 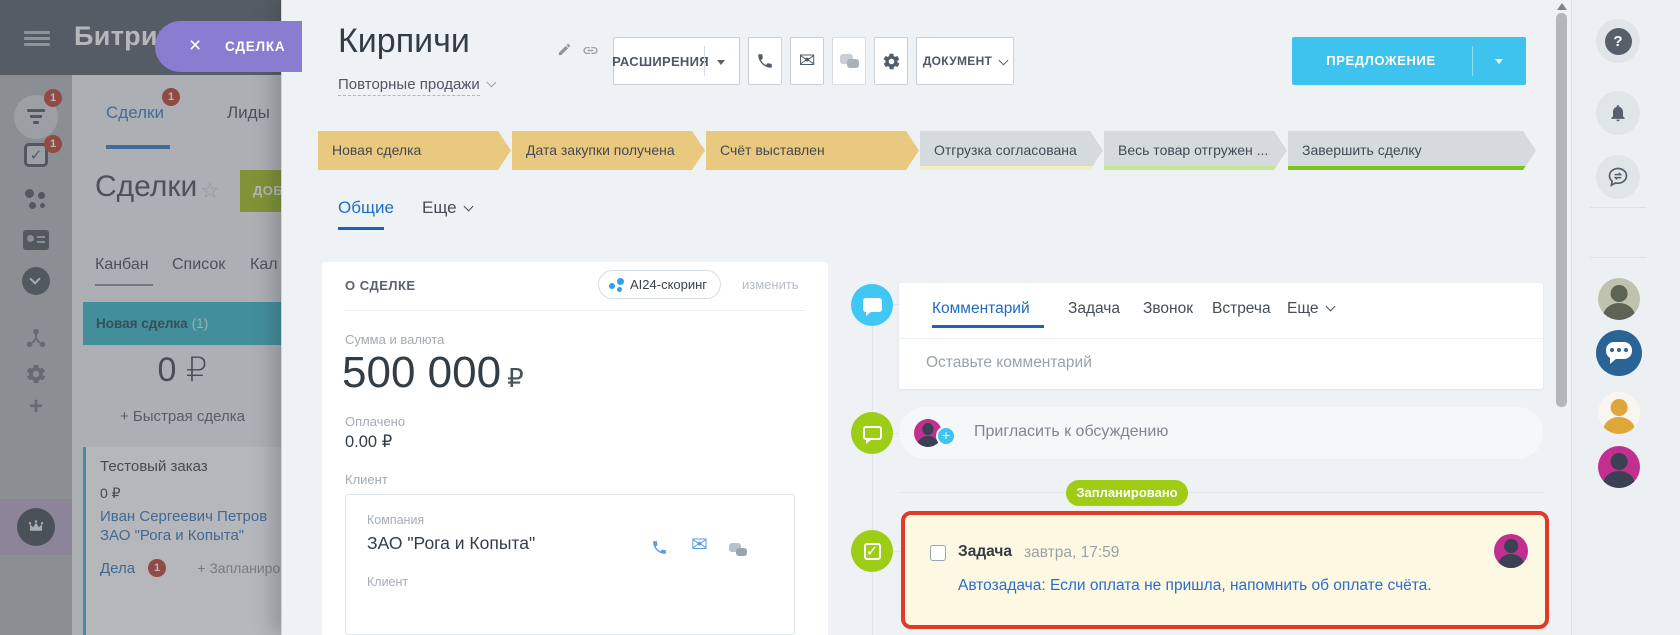 What do you see at coordinates (1221, 433) in the screenshot?
I see `invite-discussion-button: + Пригласить к обсуждению` at bounding box center [1221, 433].